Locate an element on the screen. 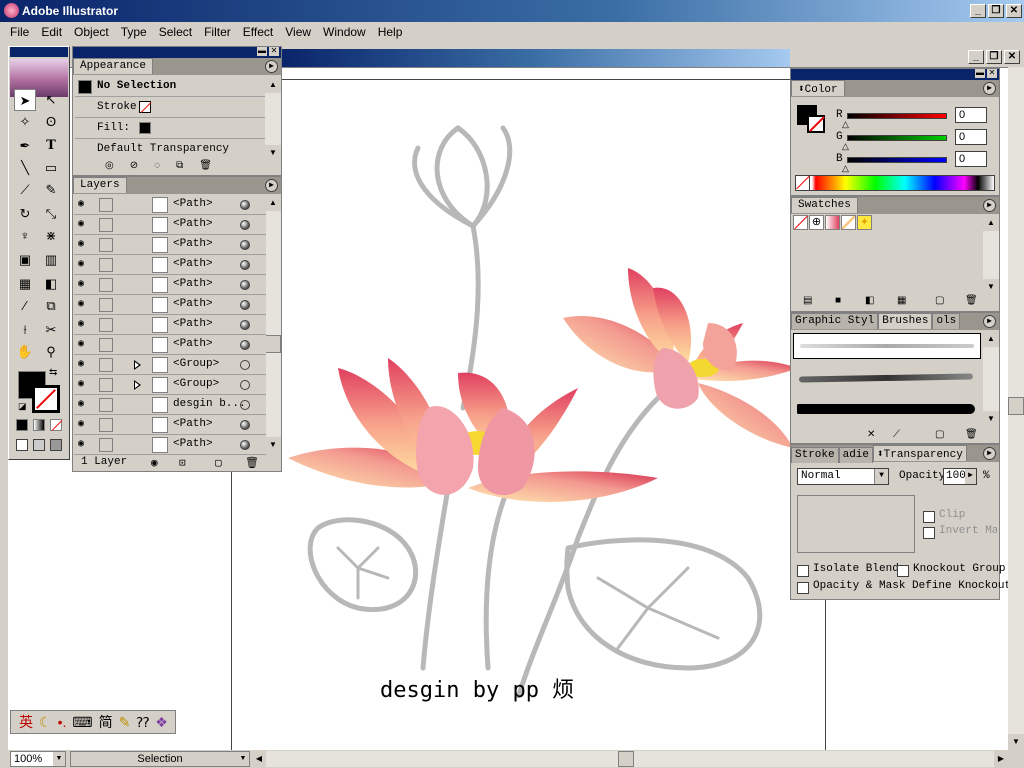  ime-keyboard-icon: ⌨ is located at coordinates (82, 722).